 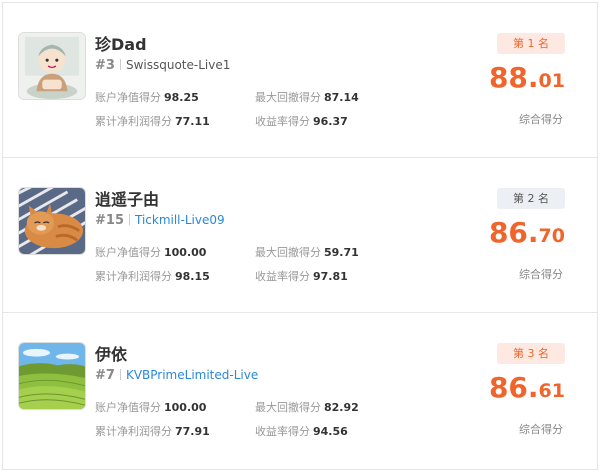 What do you see at coordinates (147, 97) in the screenshot?
I see `equity-score: 账户净值得分 98.25` at bounding box center [147, 97].